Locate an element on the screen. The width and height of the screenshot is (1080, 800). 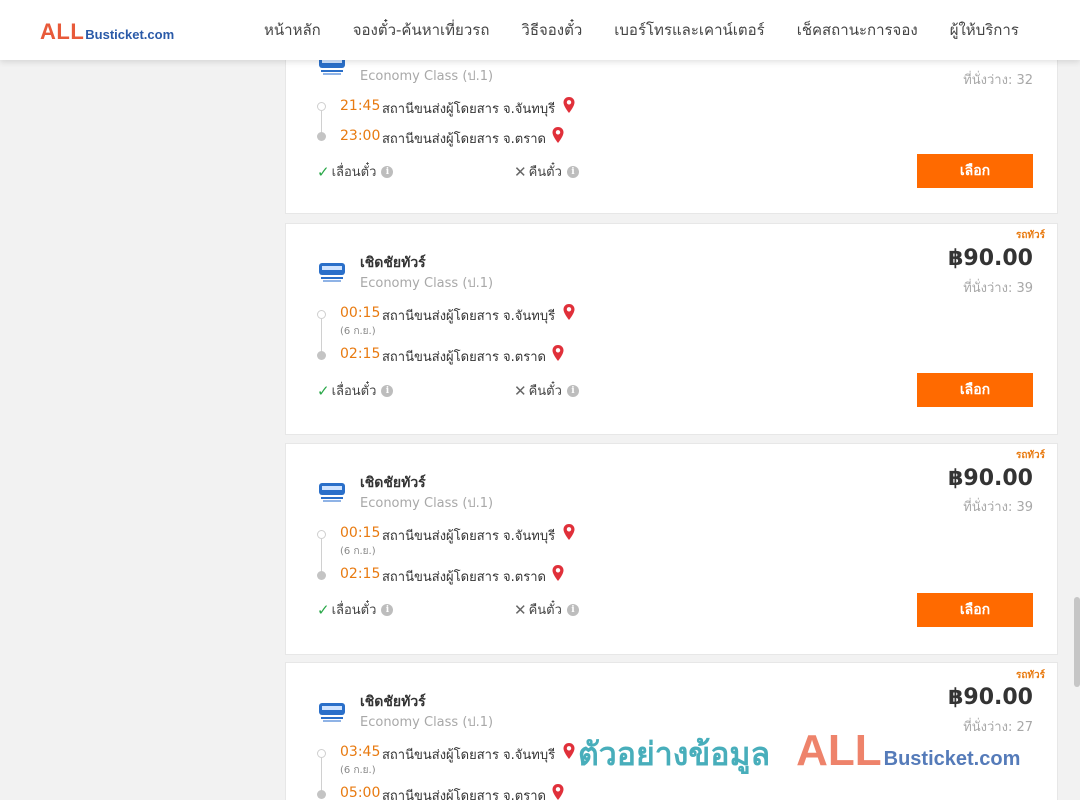
arrival-time: 05:00 is located at coordinates (360, 792).